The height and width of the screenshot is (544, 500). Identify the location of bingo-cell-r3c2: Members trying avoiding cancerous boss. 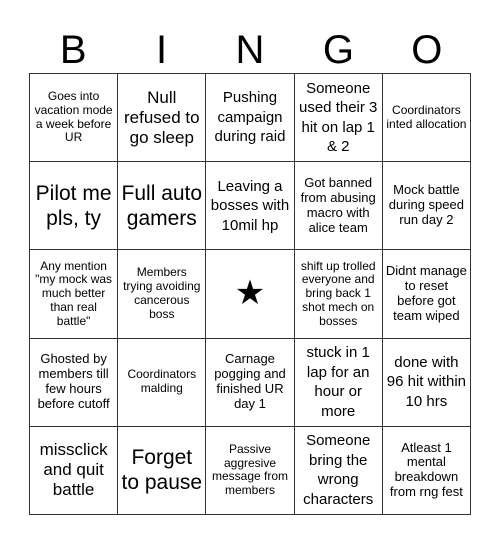
(162, 294).